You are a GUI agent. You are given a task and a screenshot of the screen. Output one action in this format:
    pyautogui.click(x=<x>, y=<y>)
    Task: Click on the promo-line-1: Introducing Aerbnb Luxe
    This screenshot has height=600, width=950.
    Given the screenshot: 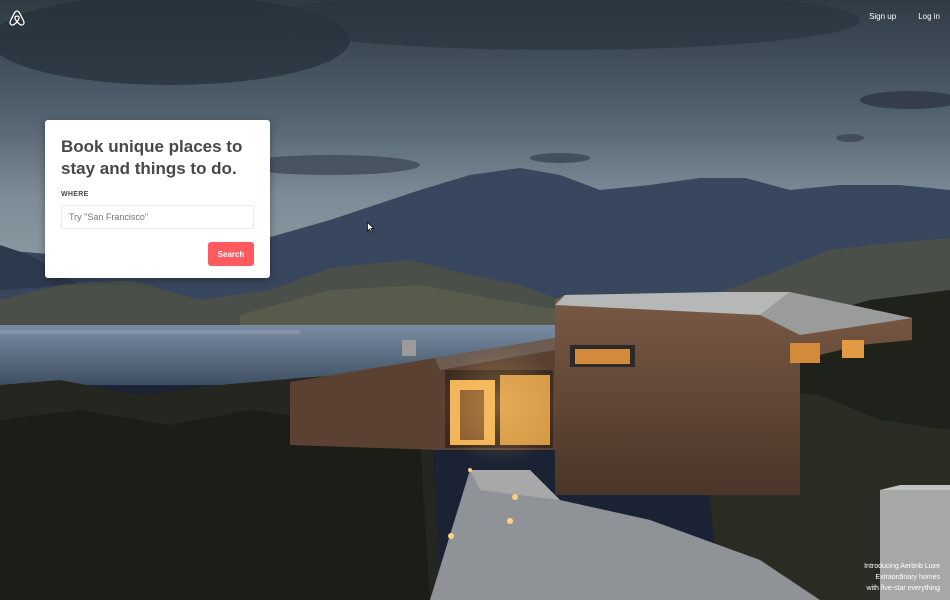 What is the action you would take?
    pyautogui.click(x=902, y=566)
    